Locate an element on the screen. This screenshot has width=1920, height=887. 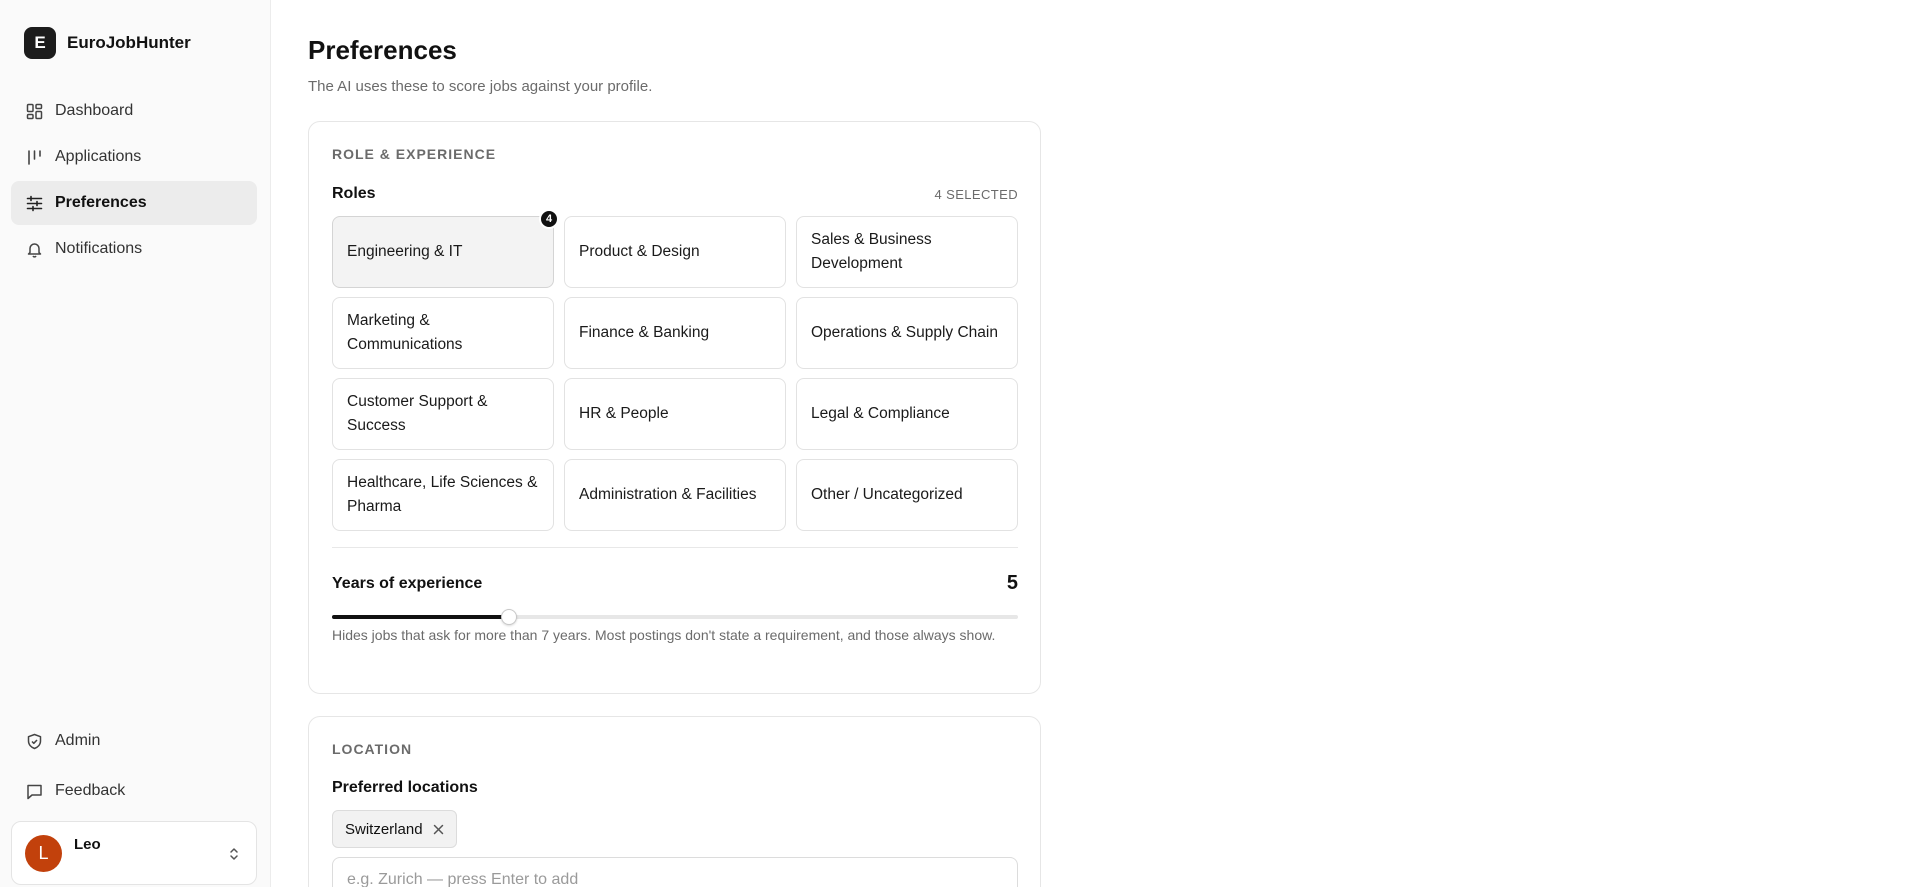
role-label: Operations & Supply Chain is located at coordinates (904, 332).